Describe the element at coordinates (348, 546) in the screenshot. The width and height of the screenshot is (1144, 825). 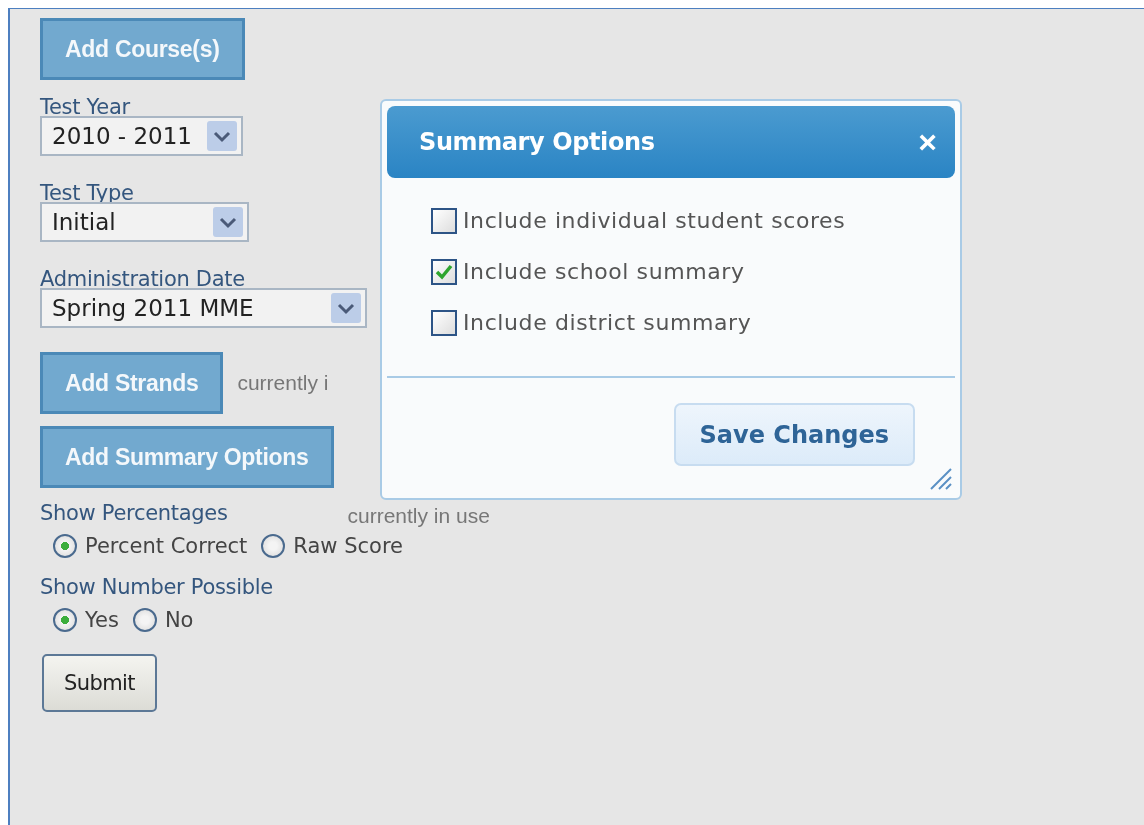
I see `radio-label: Raw Score` at that location.